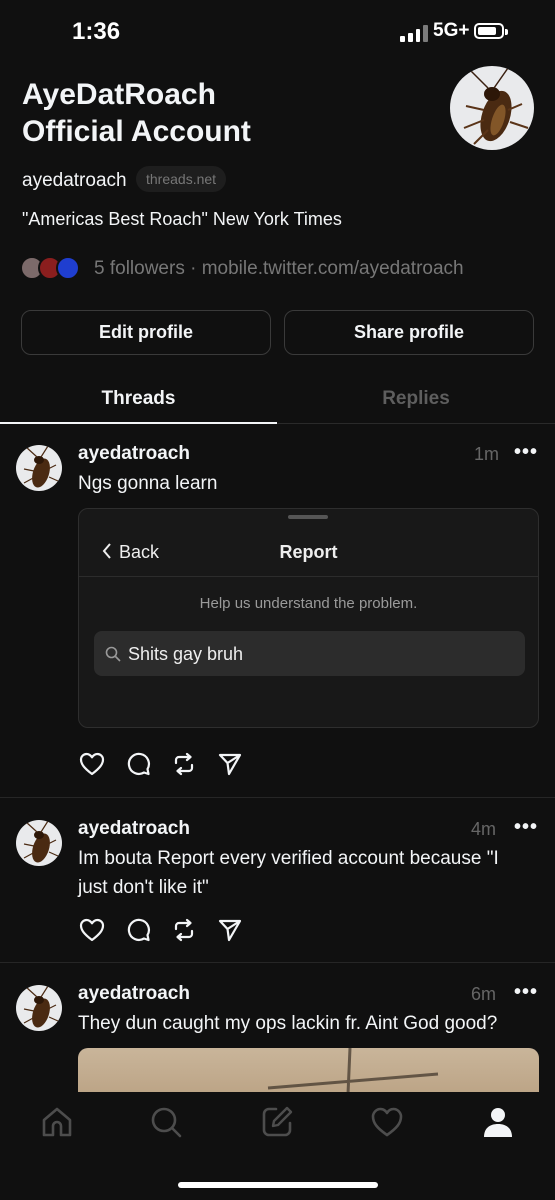 The image size is (555, 1200). I want to click on profile-avatar, so click(492, 108).